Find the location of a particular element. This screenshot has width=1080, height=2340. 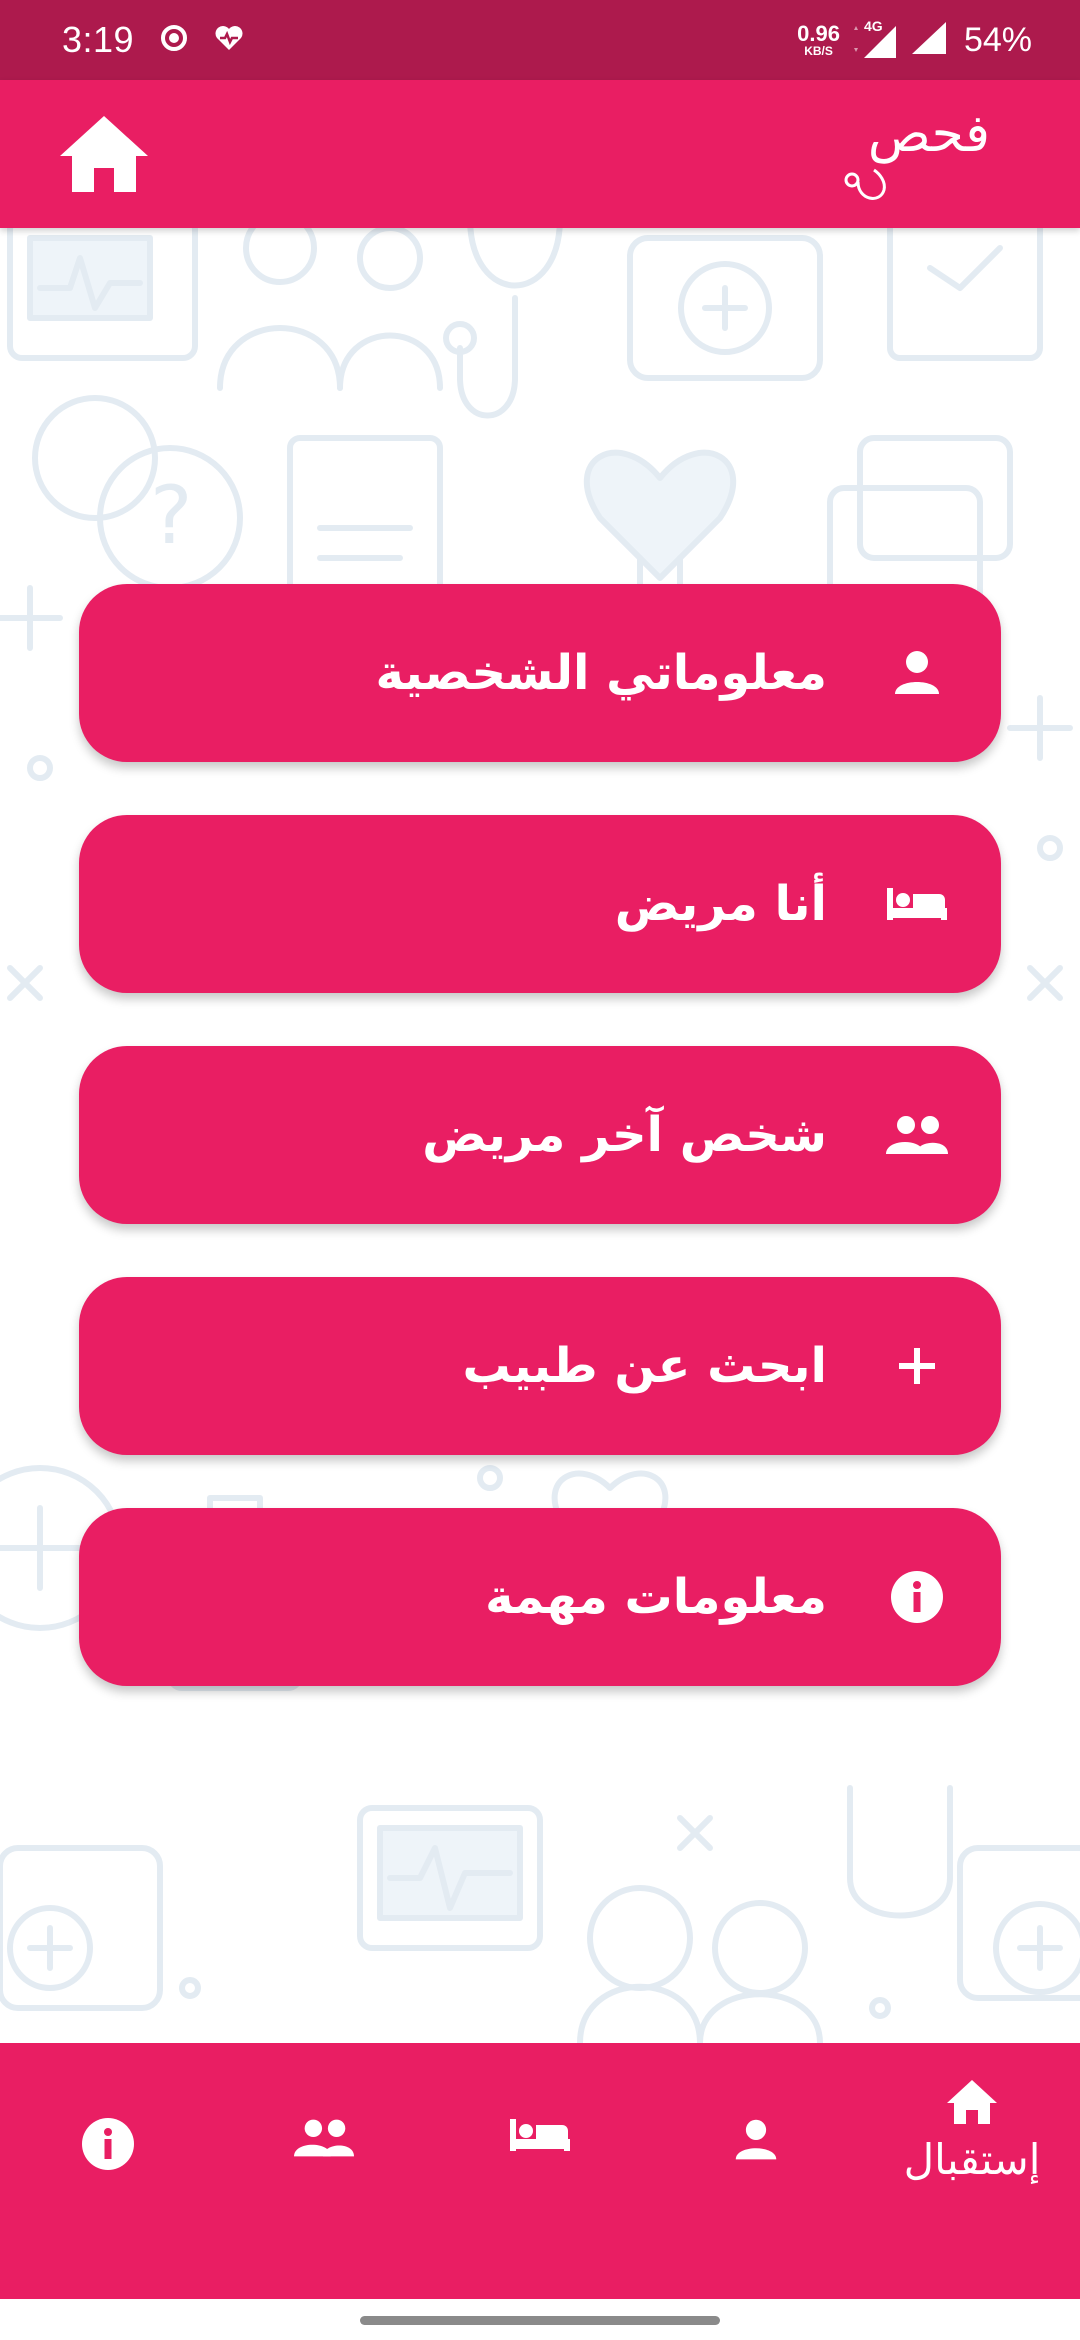

nav-item-home-label: إستقبال is located at coordinates (972, 2159).